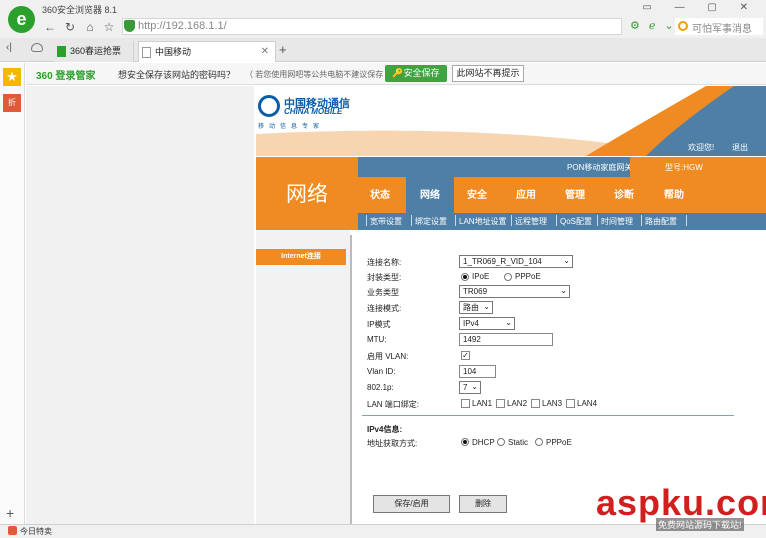 This screenshot has width=766, height=538. What do you see at coordinates (483, 442) in the screenshot?
I see `addr-dhcp-label: DHCP` at bounding box center [483, 442].